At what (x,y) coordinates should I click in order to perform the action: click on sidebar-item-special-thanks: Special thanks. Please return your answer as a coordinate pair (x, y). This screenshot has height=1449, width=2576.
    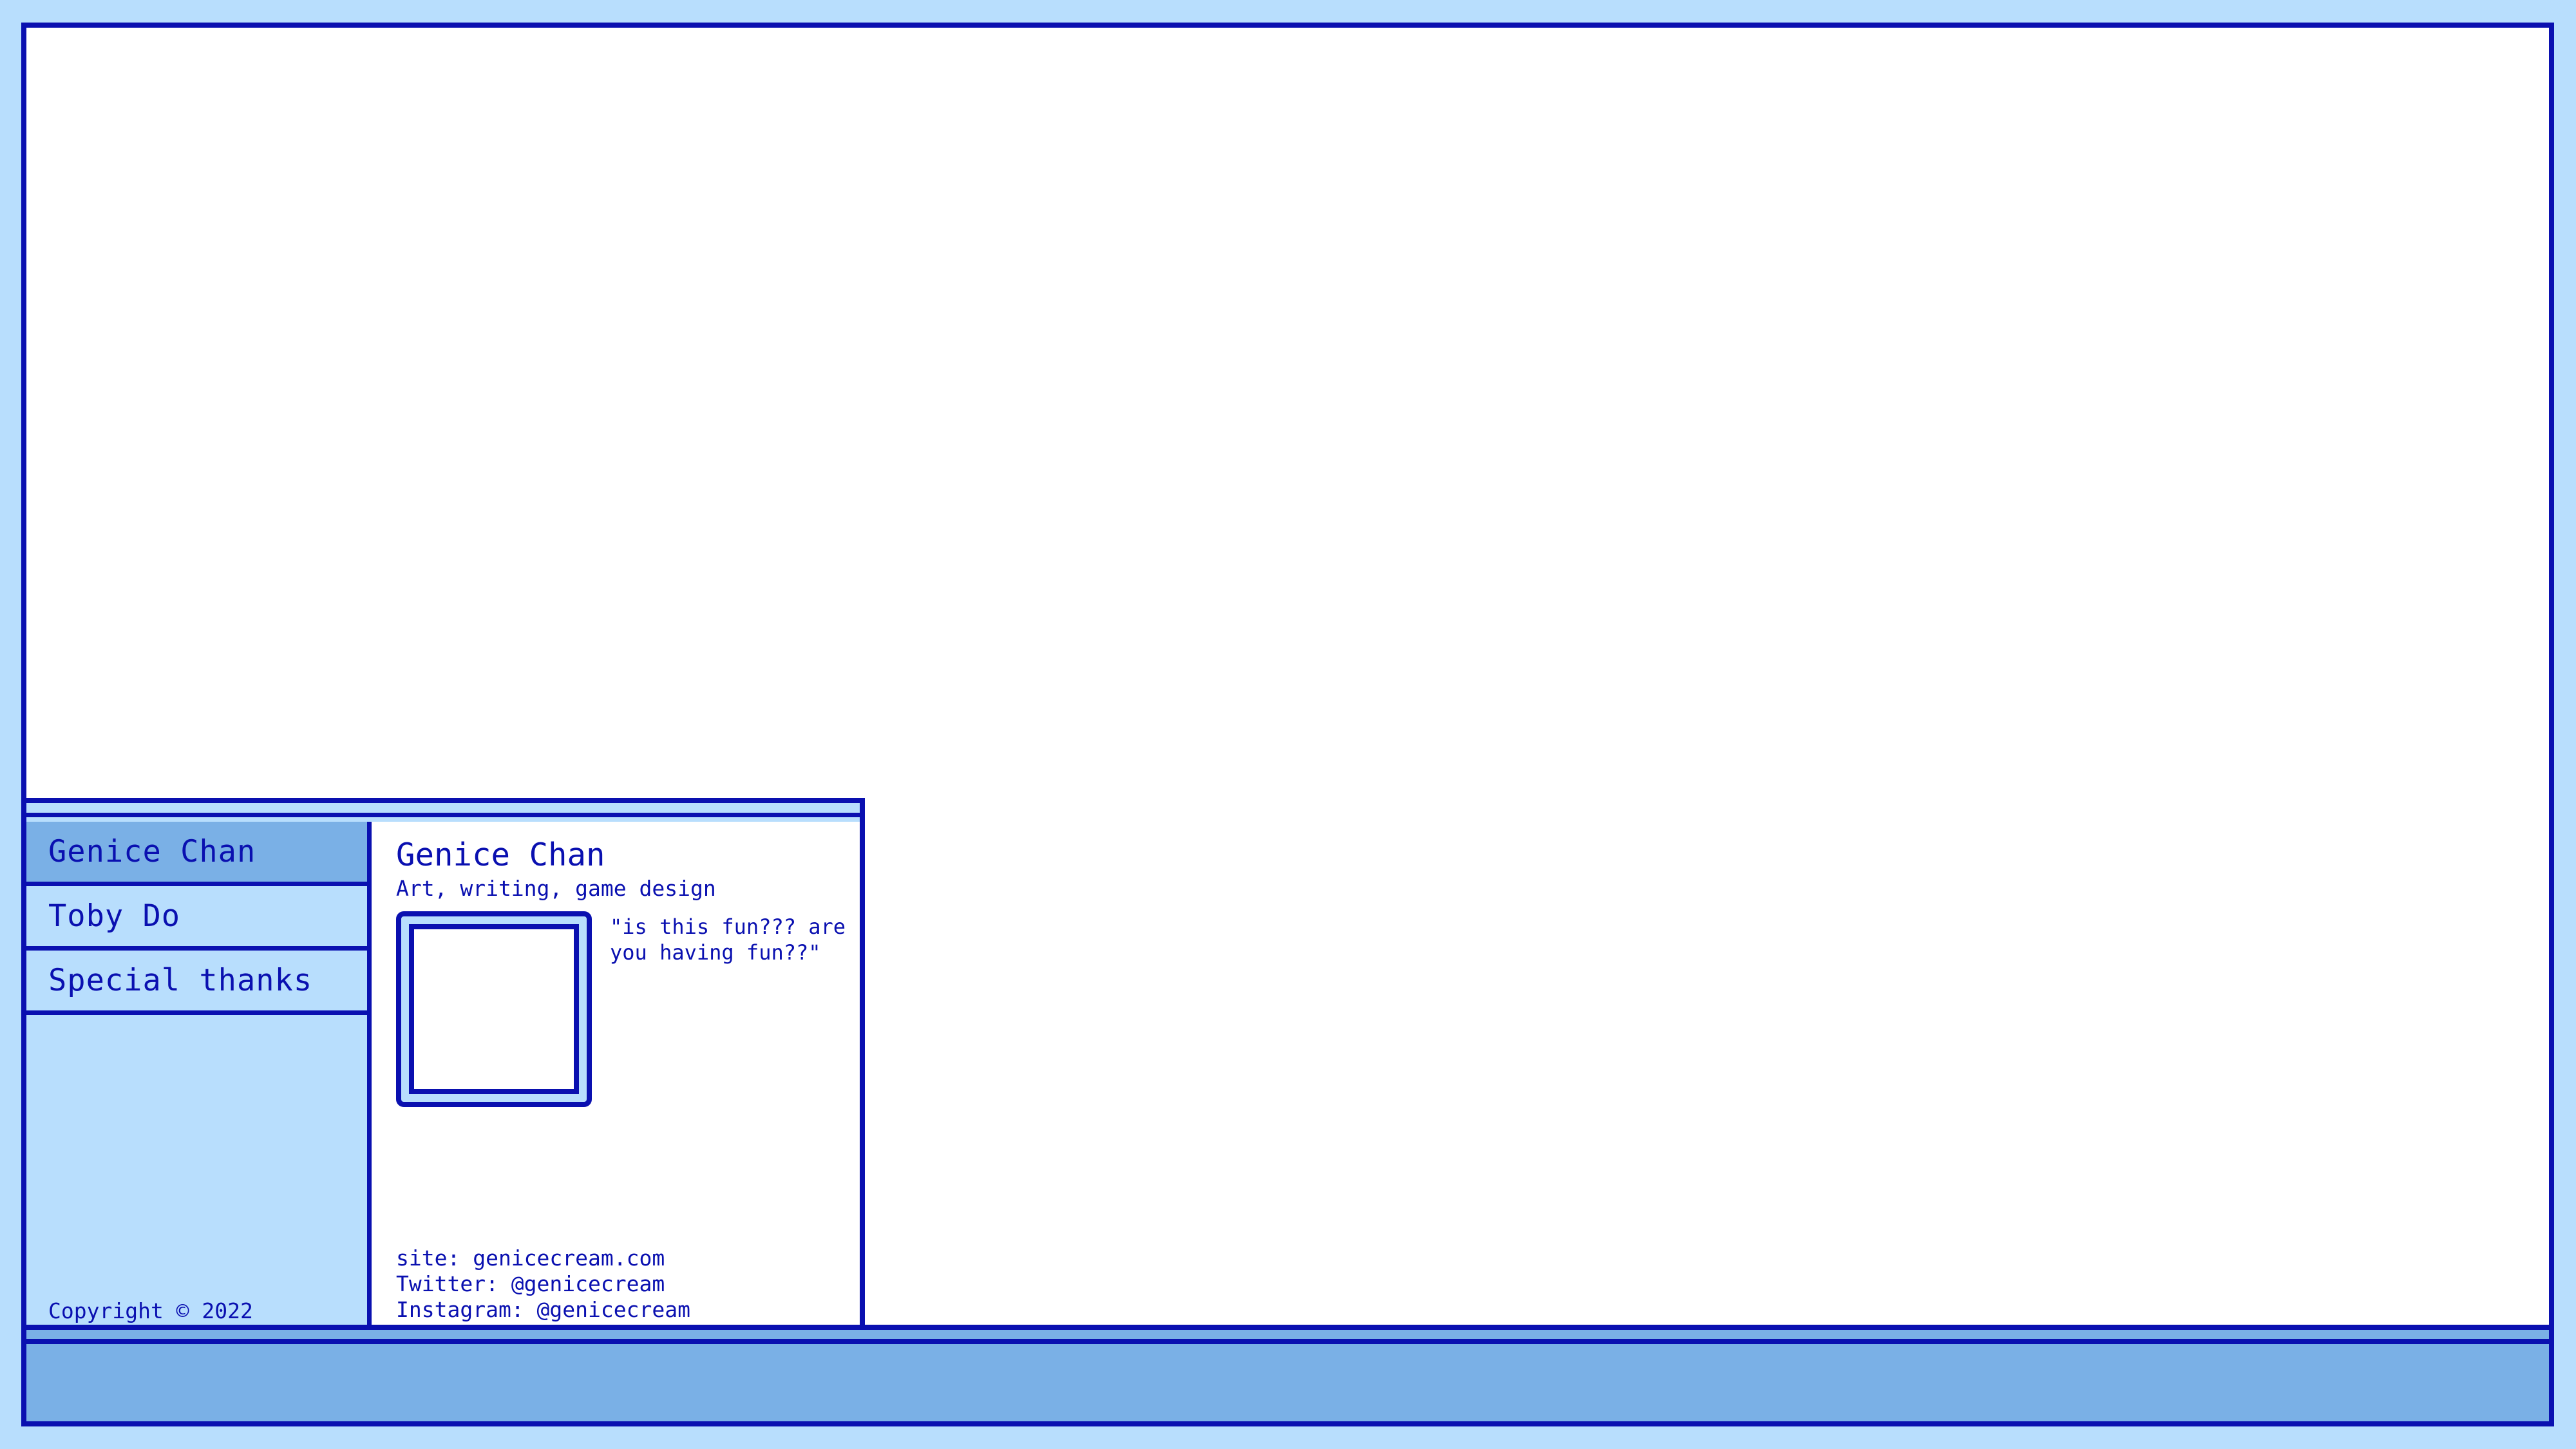
    Looking at the image, I should click on (197, 983).